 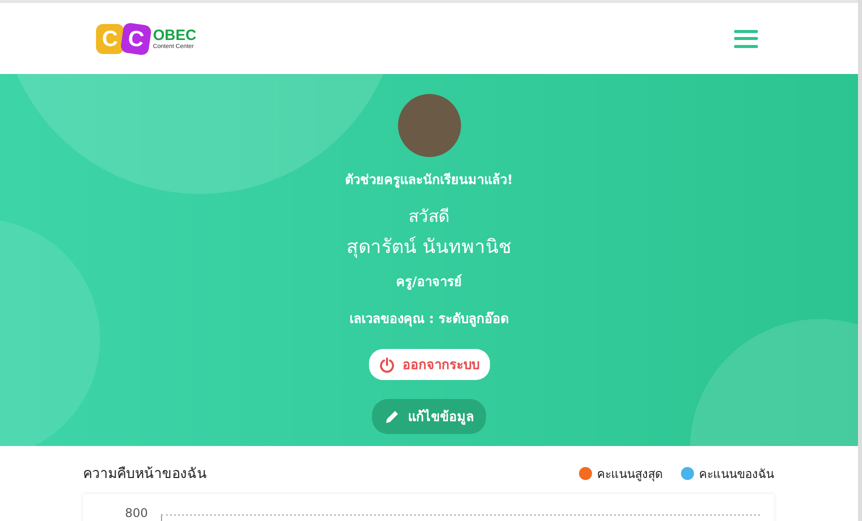 What do you see at coordinates (429, 282) in the screenshot?
I see `user-role: ครู/อาจารย์` at bounding box center [429, 282].